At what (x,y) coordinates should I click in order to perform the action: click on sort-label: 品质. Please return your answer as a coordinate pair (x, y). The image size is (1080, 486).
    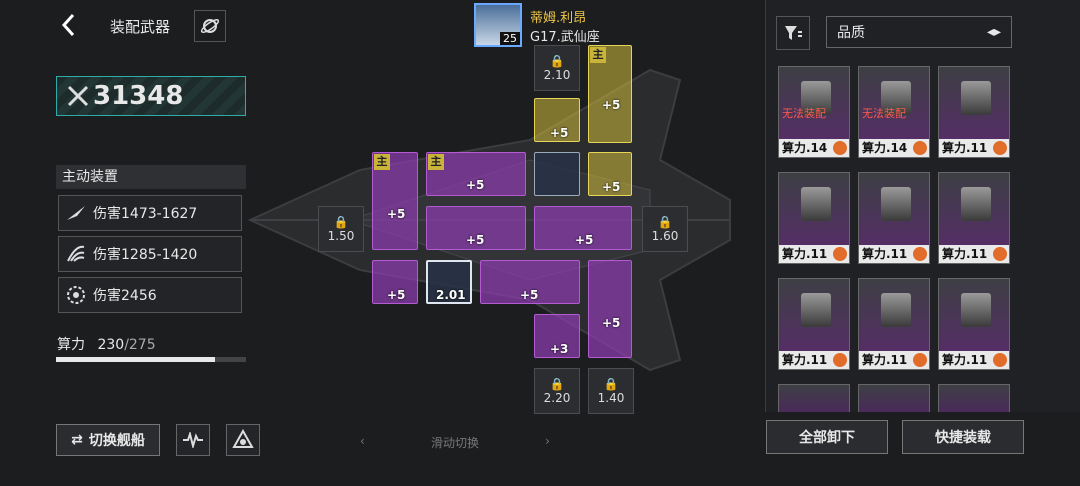
    Looking at the image, I should click on (851, 33).